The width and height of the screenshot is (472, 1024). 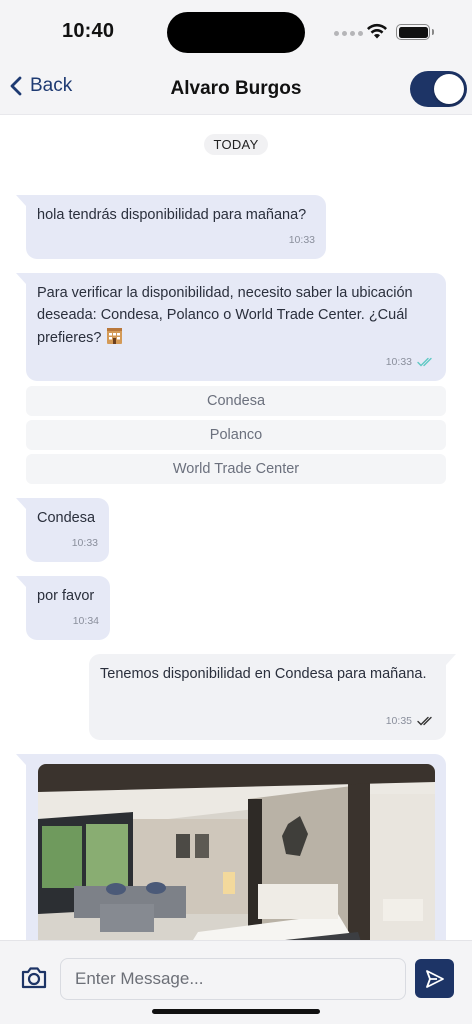 What do you see at coordinates (348, 33) in the screenshot?
I see `signal-icon` at bounding box center [348, 33].